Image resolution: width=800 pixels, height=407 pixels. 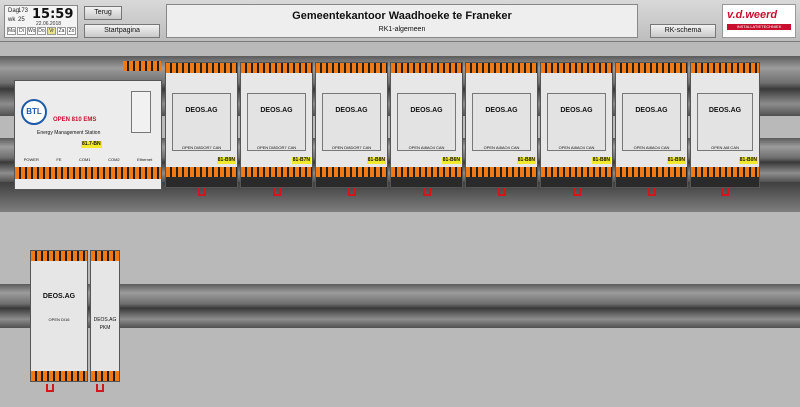 I want to click on controller-slot, so click(x=141, y=112).